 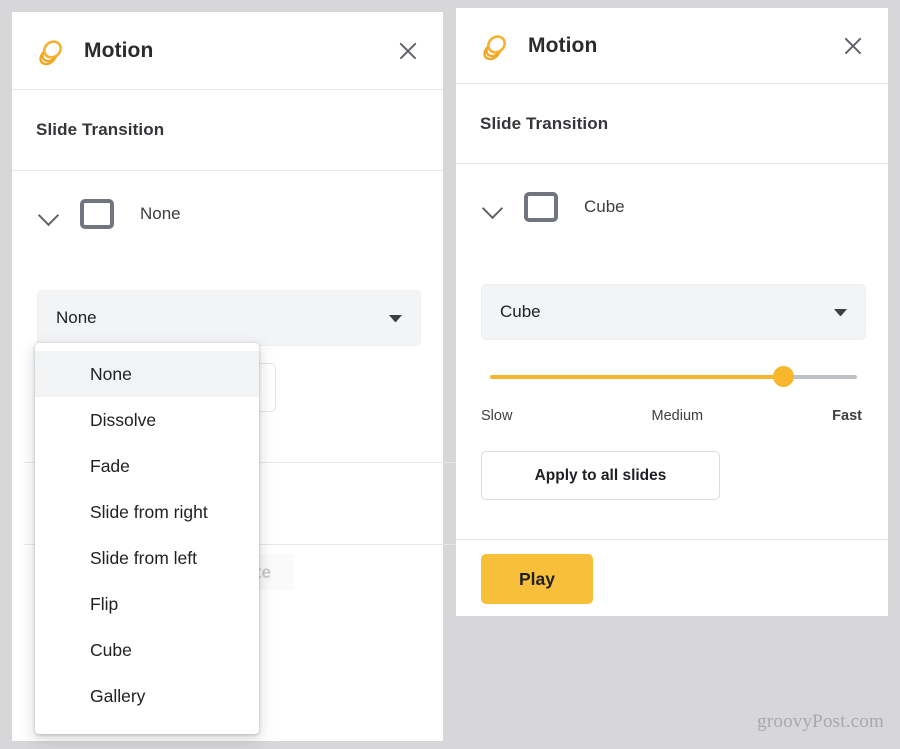 What do you see at coordinates (147, 420) in the screenshot?
I see `menu-item-dissolve: Dissolve` at bounding box center [147, 420].